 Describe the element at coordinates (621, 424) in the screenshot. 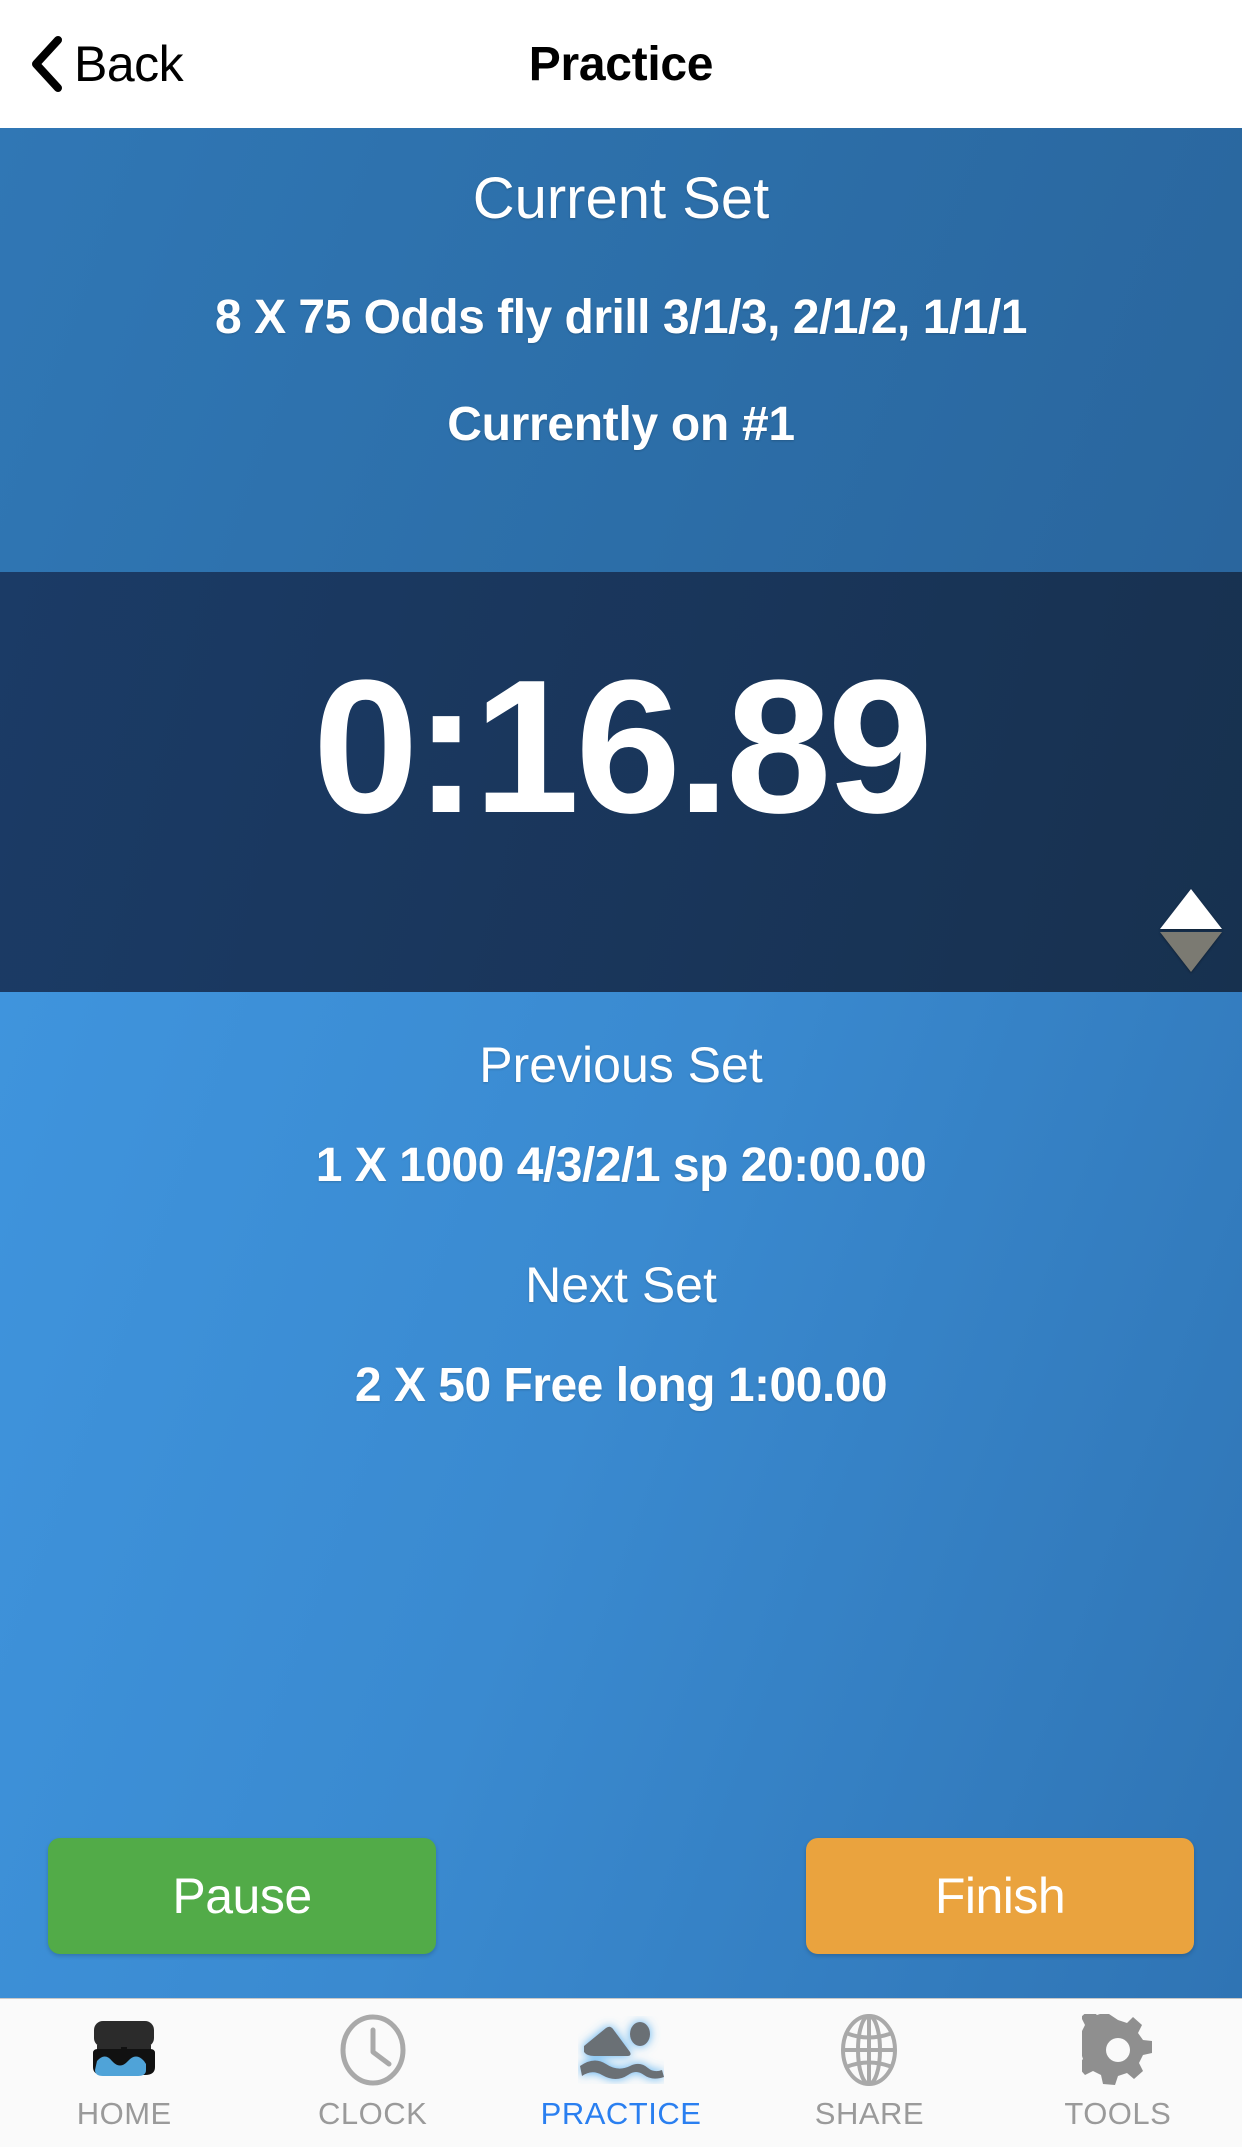

I see `current-set-progress: Currently on #1` at that location.